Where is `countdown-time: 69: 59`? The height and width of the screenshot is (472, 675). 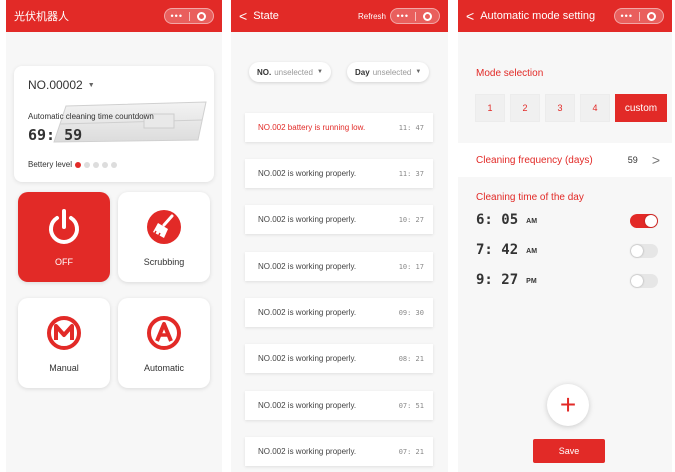 countdown-time: 69: 59 is located at coordinates (55, 135).